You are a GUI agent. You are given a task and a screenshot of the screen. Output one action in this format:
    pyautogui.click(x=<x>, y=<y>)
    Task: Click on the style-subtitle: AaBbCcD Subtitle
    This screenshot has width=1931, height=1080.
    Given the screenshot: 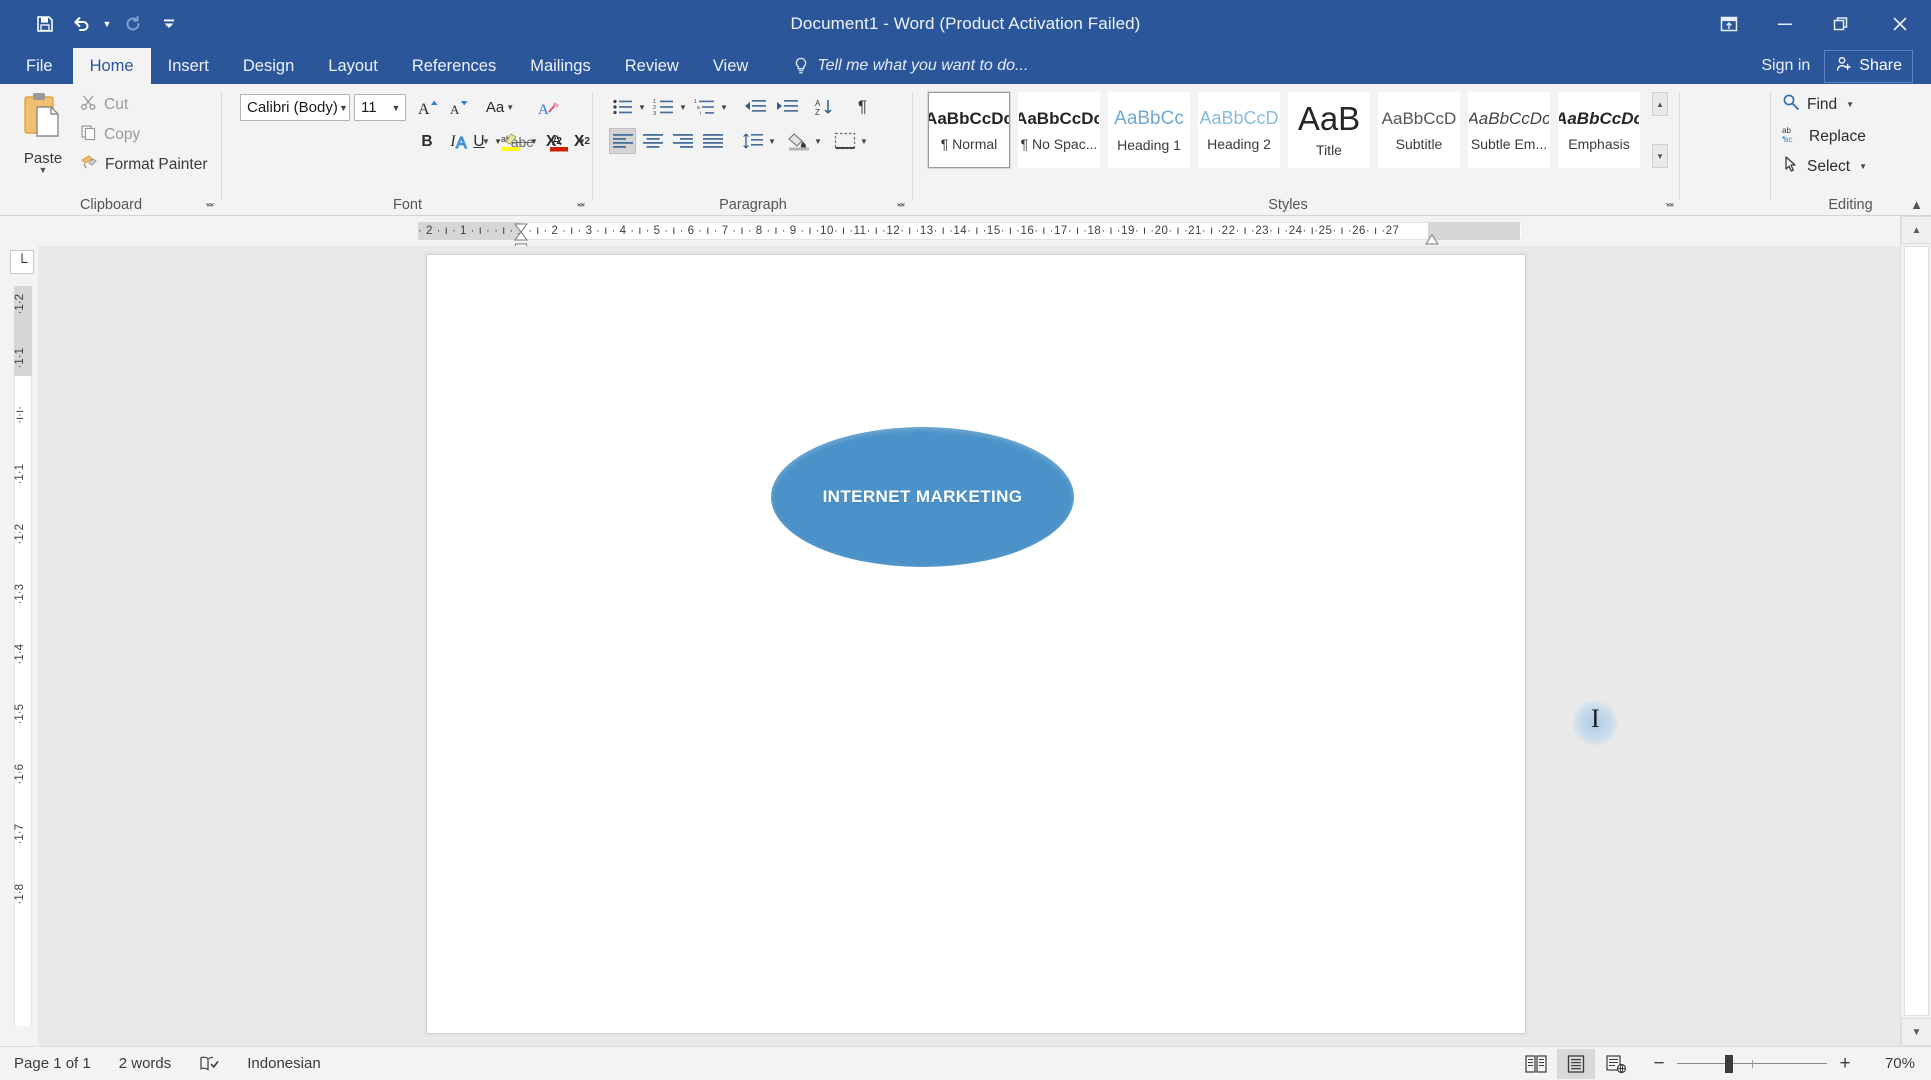 What is the action you would take?
    pyautogui.click(x=1419, y=130)
    